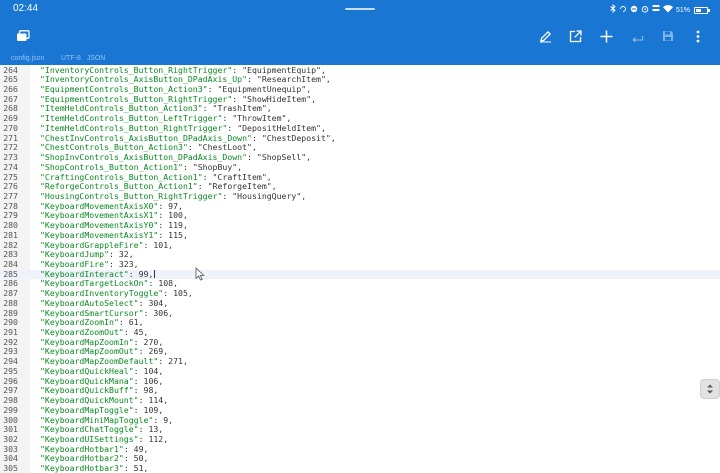 The height and width of the screenshot is (473, 720). Describe the element at coordinates (217, 166) in the screenshot. I see `json-value: "ShopBuy",` at that location.